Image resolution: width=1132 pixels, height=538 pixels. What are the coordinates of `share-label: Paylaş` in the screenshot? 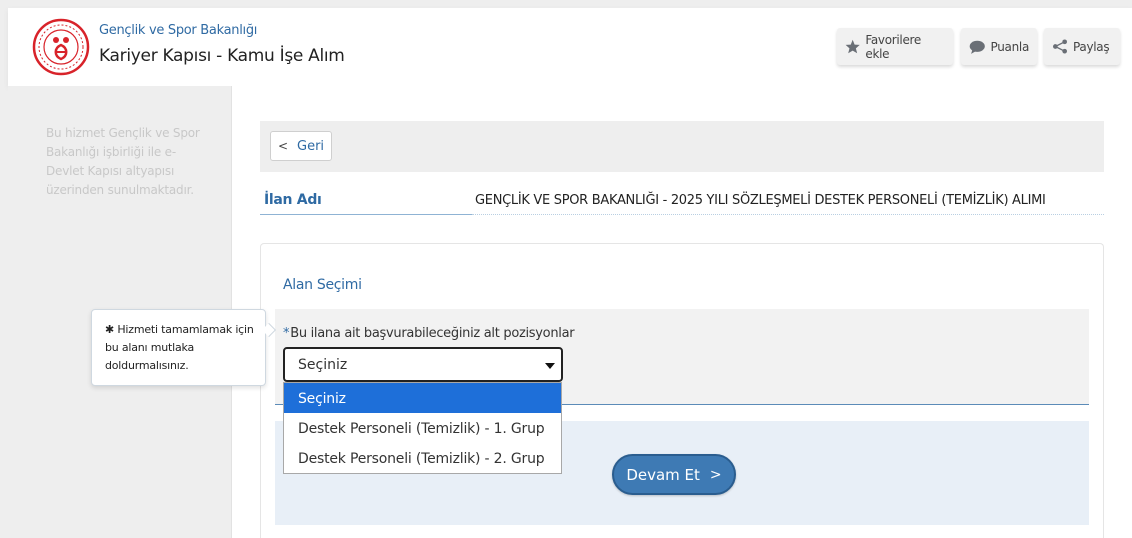 It's located at (1091, 46).